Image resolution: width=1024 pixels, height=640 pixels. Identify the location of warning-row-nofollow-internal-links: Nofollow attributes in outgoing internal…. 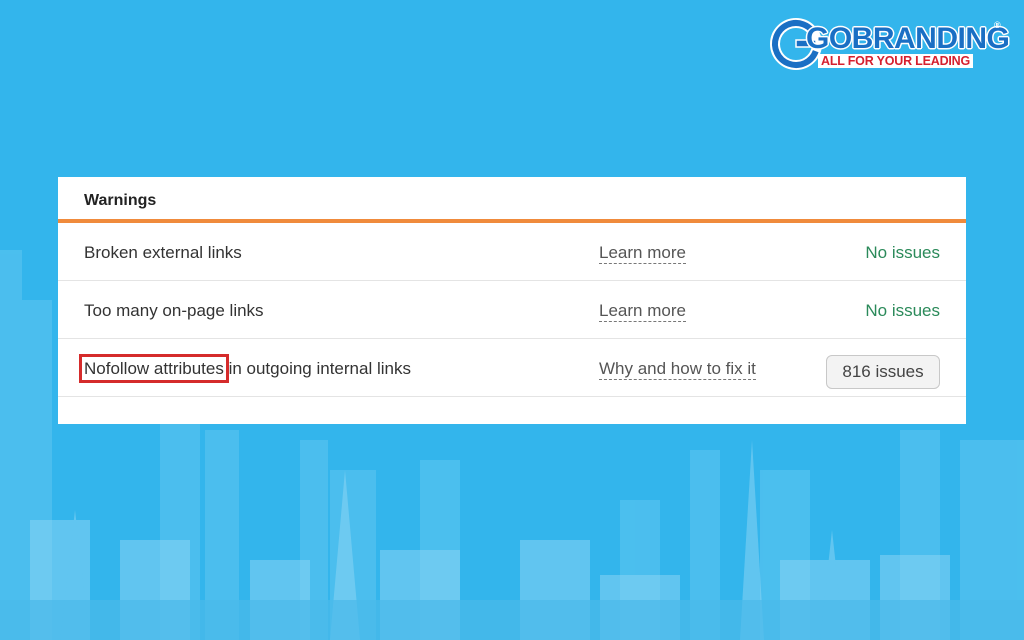
(512, 368).